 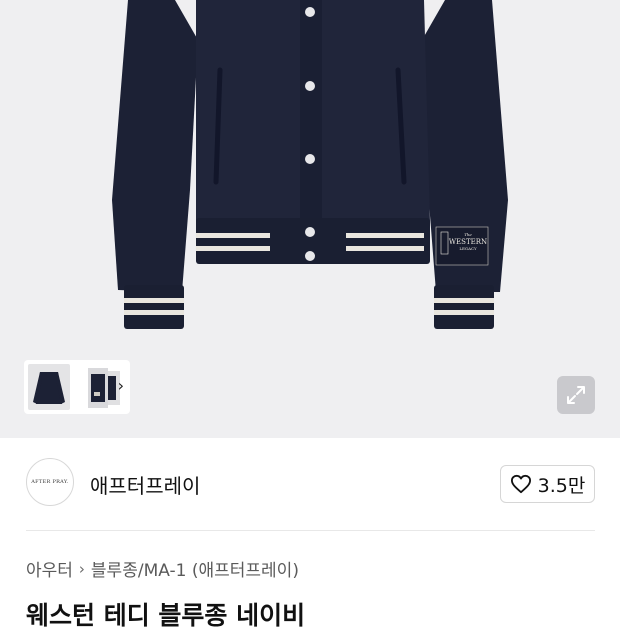 What do you see at coordinates (468, 234) in the screenshot?
I see `patch-line-1: The` at bounding box center [468, 234].